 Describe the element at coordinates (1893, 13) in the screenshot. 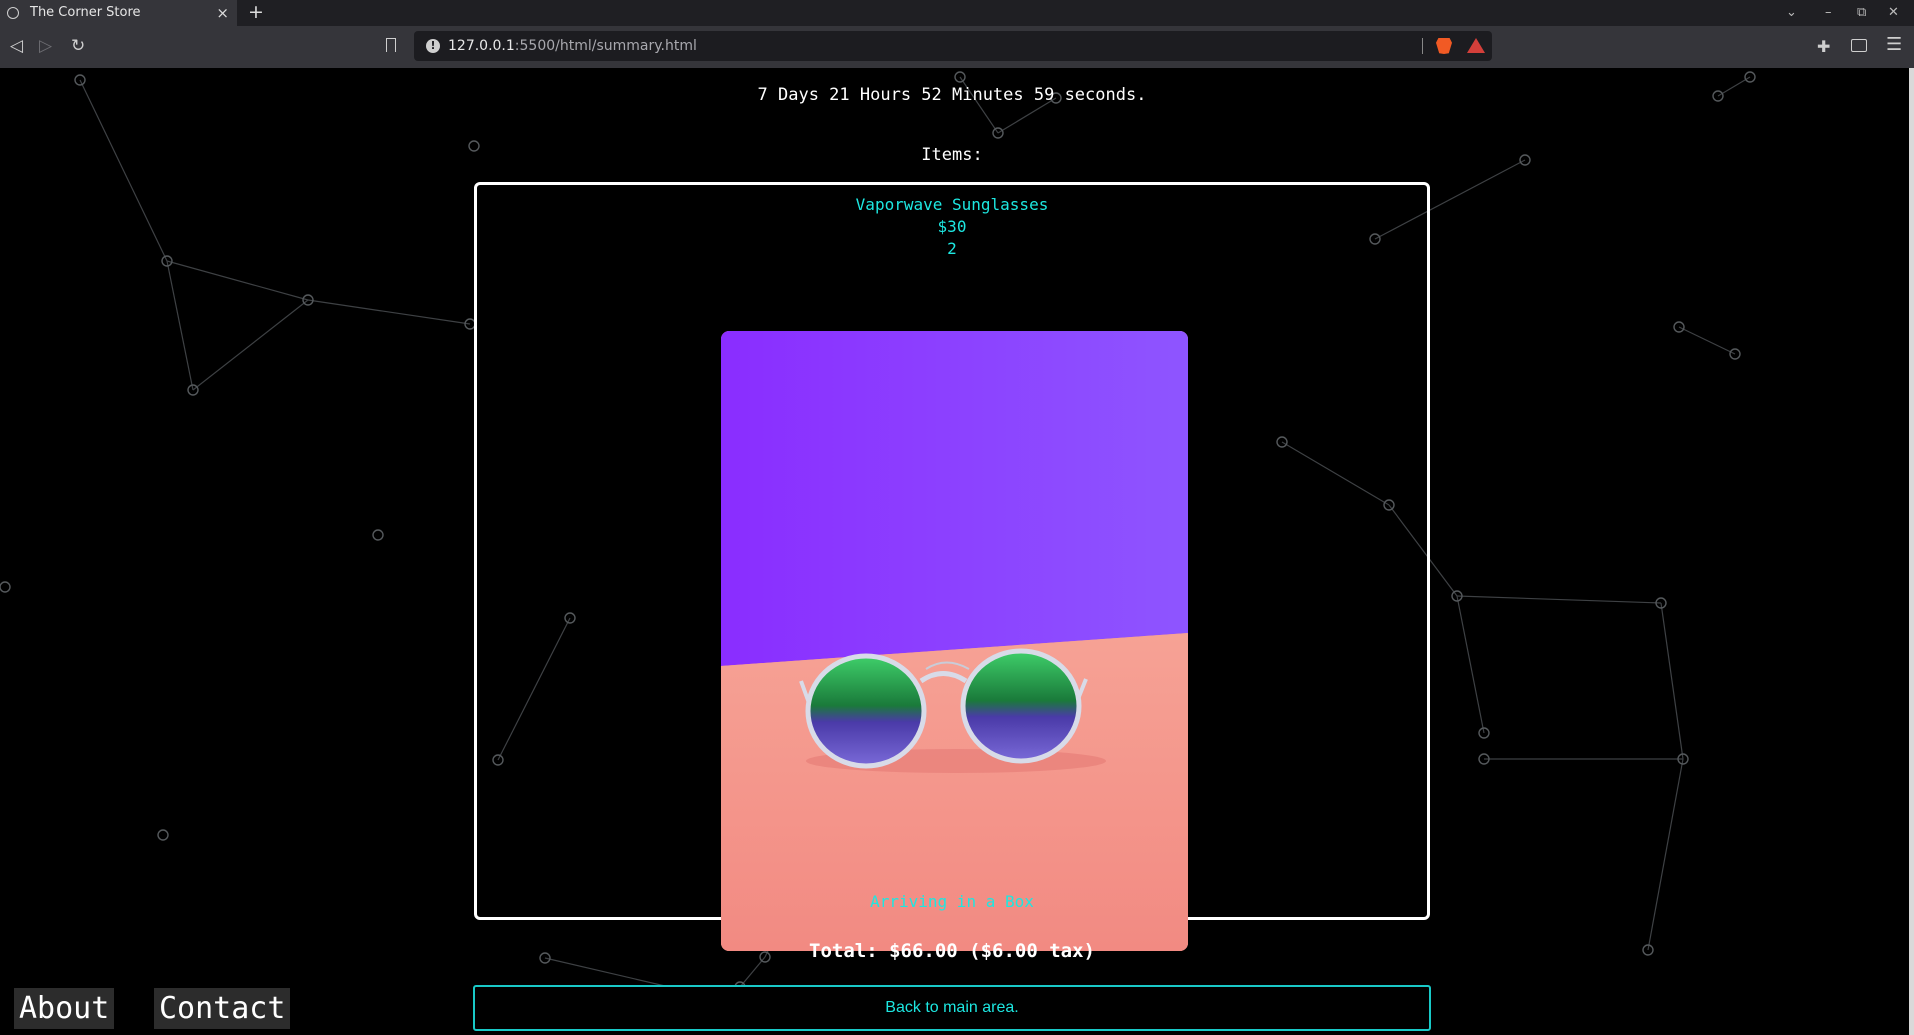

I see `close-window-icon: ✕` at that location.